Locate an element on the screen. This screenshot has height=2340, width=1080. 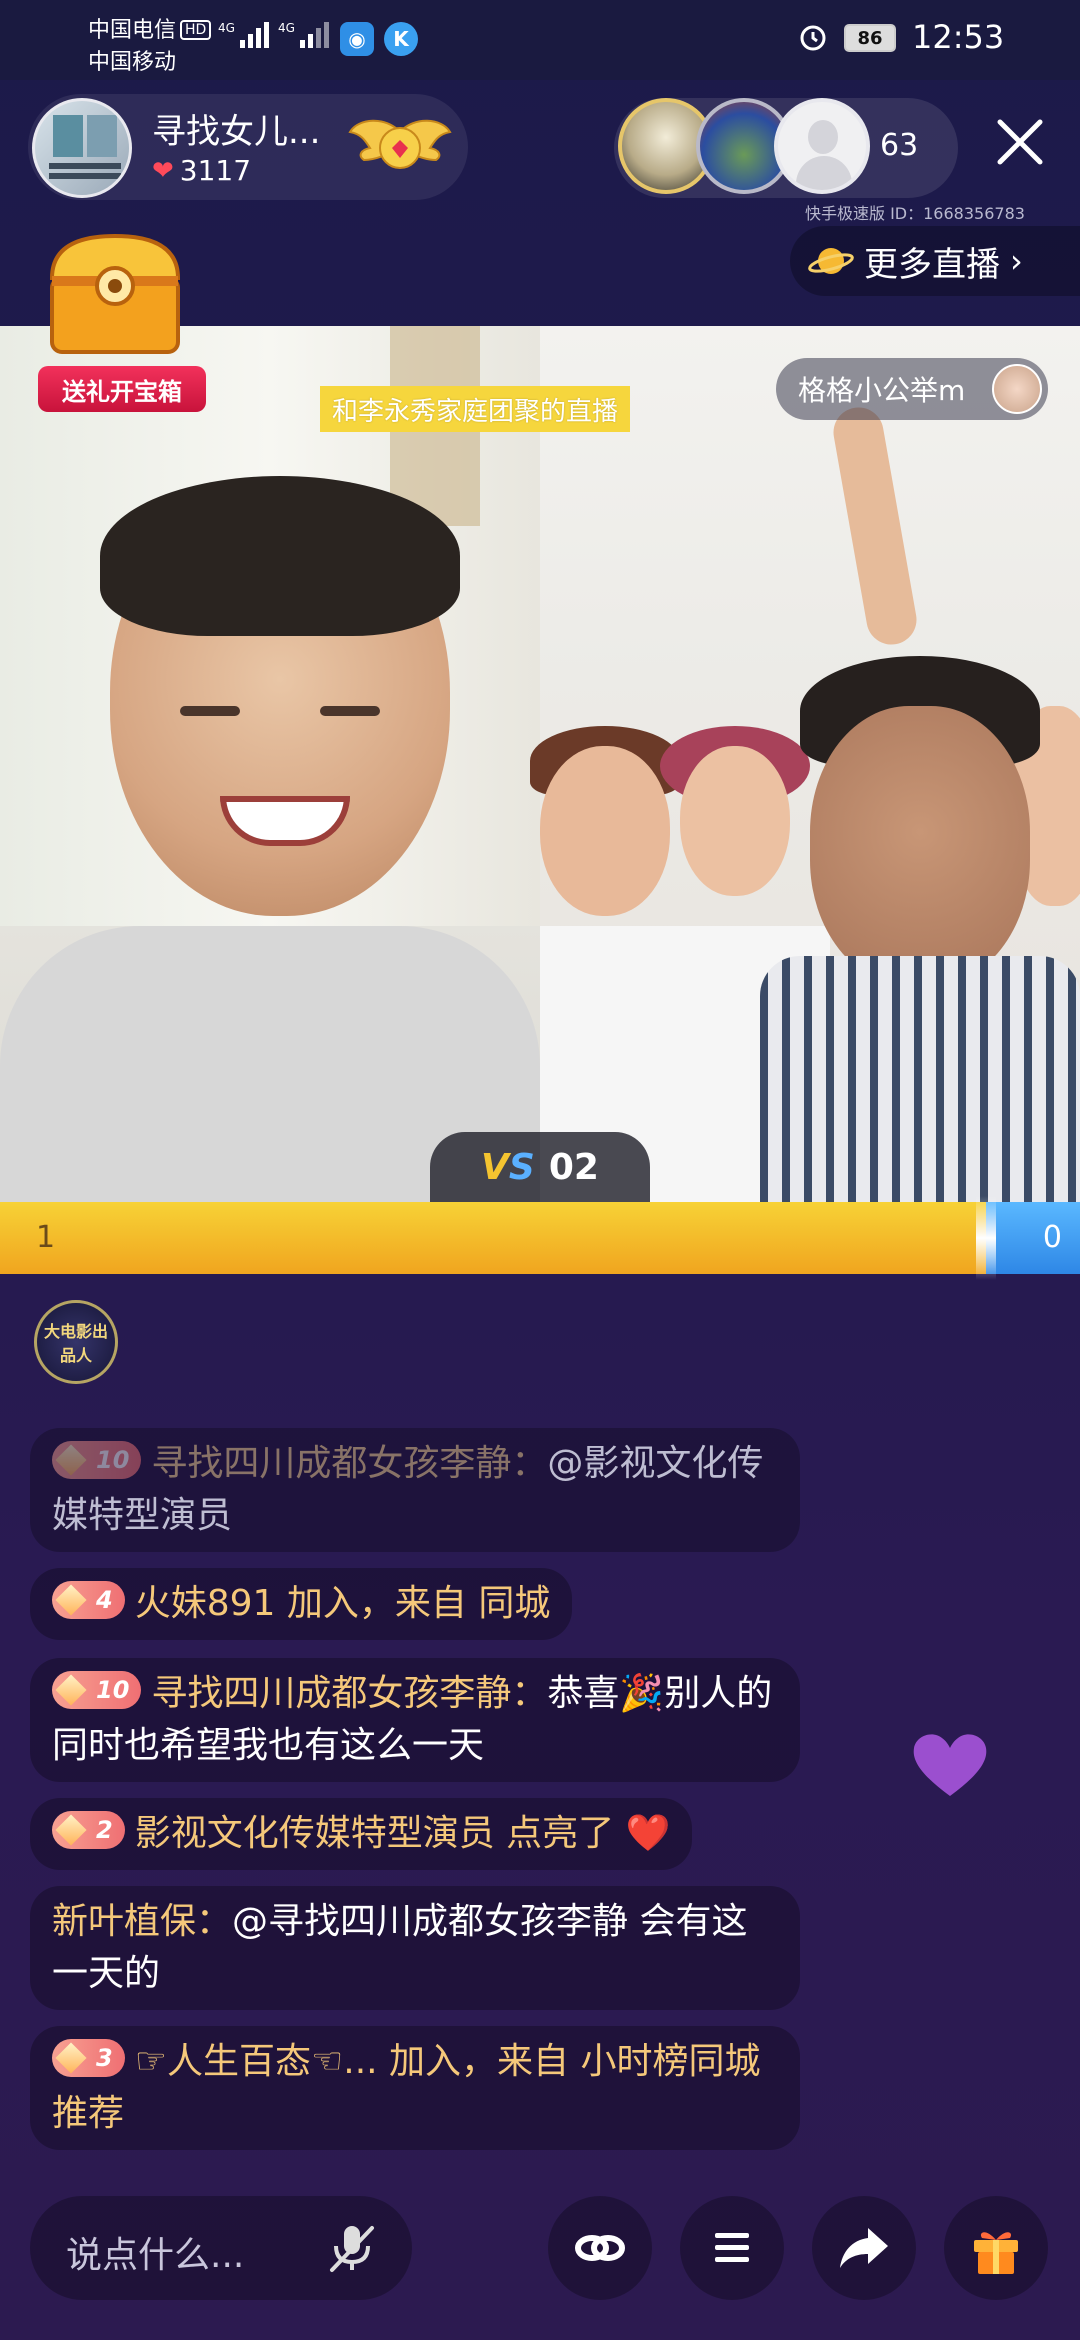
heart-icon is located at coordinates (950, 1765).